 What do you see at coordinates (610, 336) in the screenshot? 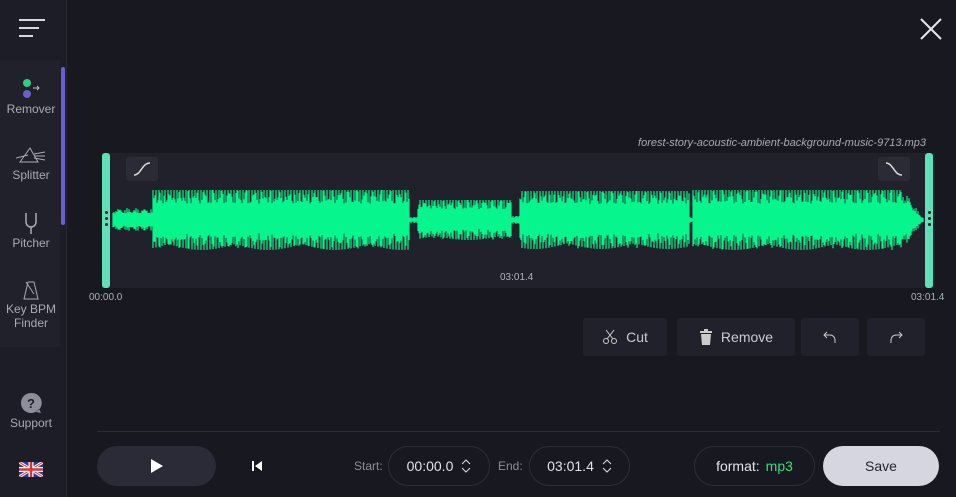
I see `scissors-icon` at bounding box center [610, 336].